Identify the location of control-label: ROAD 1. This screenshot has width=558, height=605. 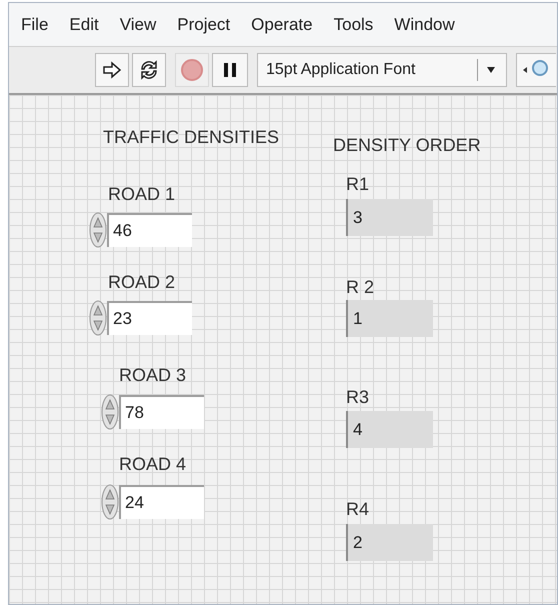
(142, 194).